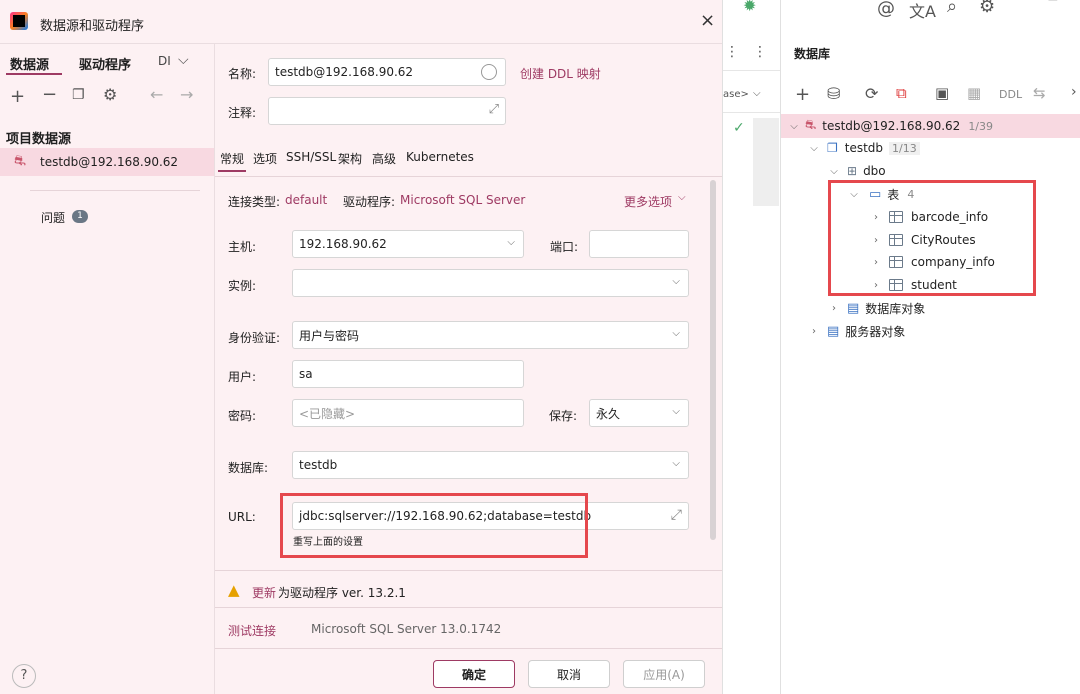 Image resolution: width=1080 pixels, height=694 pixels. I want to click on problems-label: 问题, so click(53, 217).